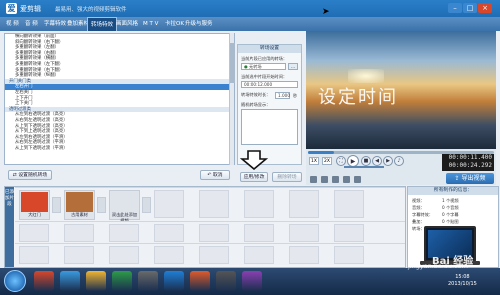 Image resolution: width=500 pixels, height=295 pixels. I want to click on random-transition-button: ⇄ 设置随机转场, so click(30, 175).